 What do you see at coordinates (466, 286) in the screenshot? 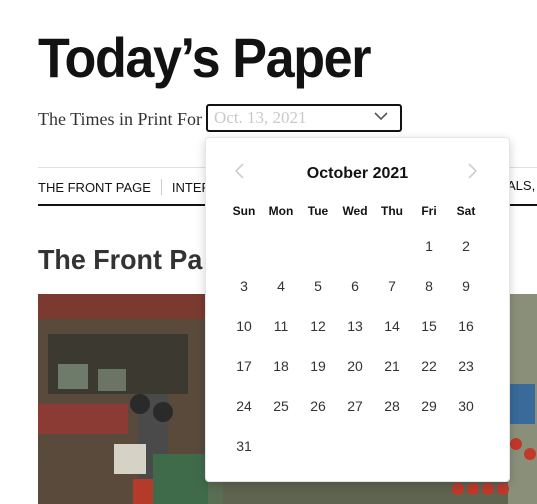
I see `calendar-day-9: 9` at bounding box center [466, 286].